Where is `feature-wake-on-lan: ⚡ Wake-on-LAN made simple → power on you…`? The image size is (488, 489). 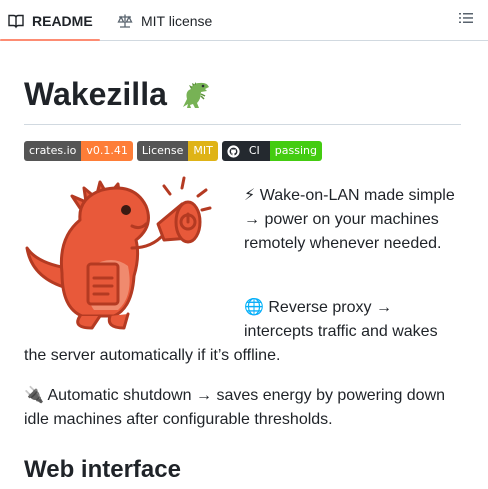 feature-wake-on-lan: ⚡ Wake-on-LAN made simple → power on you… is located at coordinates (354, 220).